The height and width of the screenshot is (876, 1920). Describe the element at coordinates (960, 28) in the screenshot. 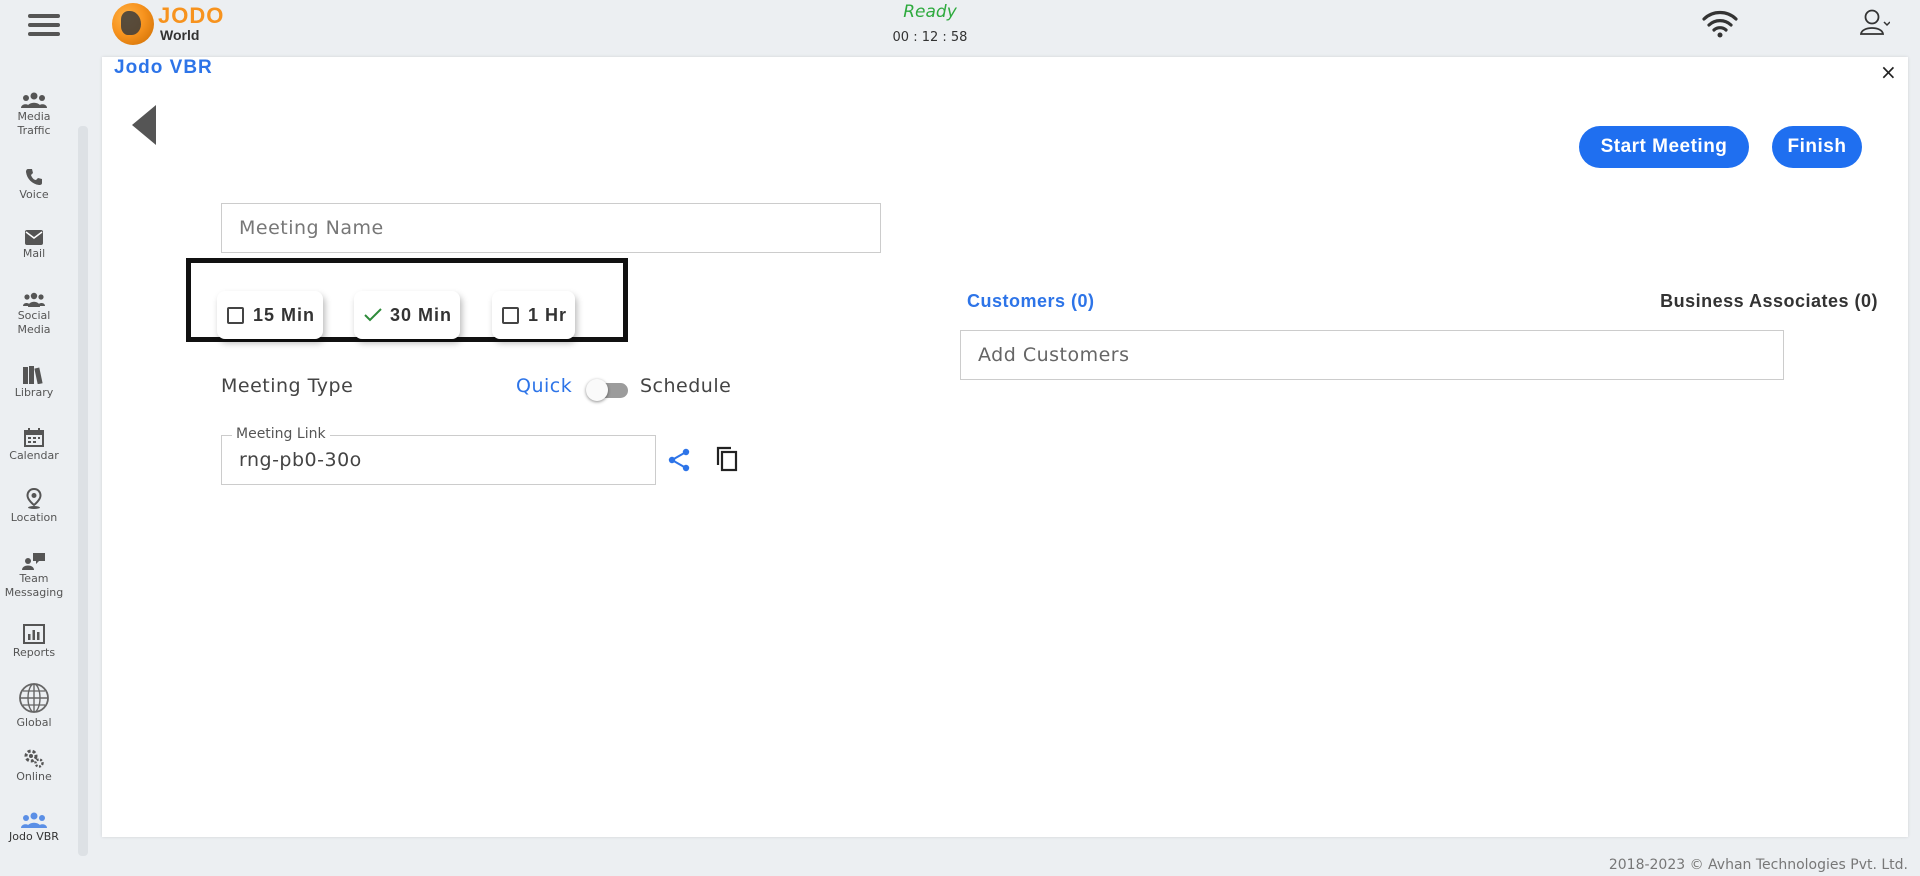

I see `top-bar: JODO World Ready 00 : 12 : 58` at that location.